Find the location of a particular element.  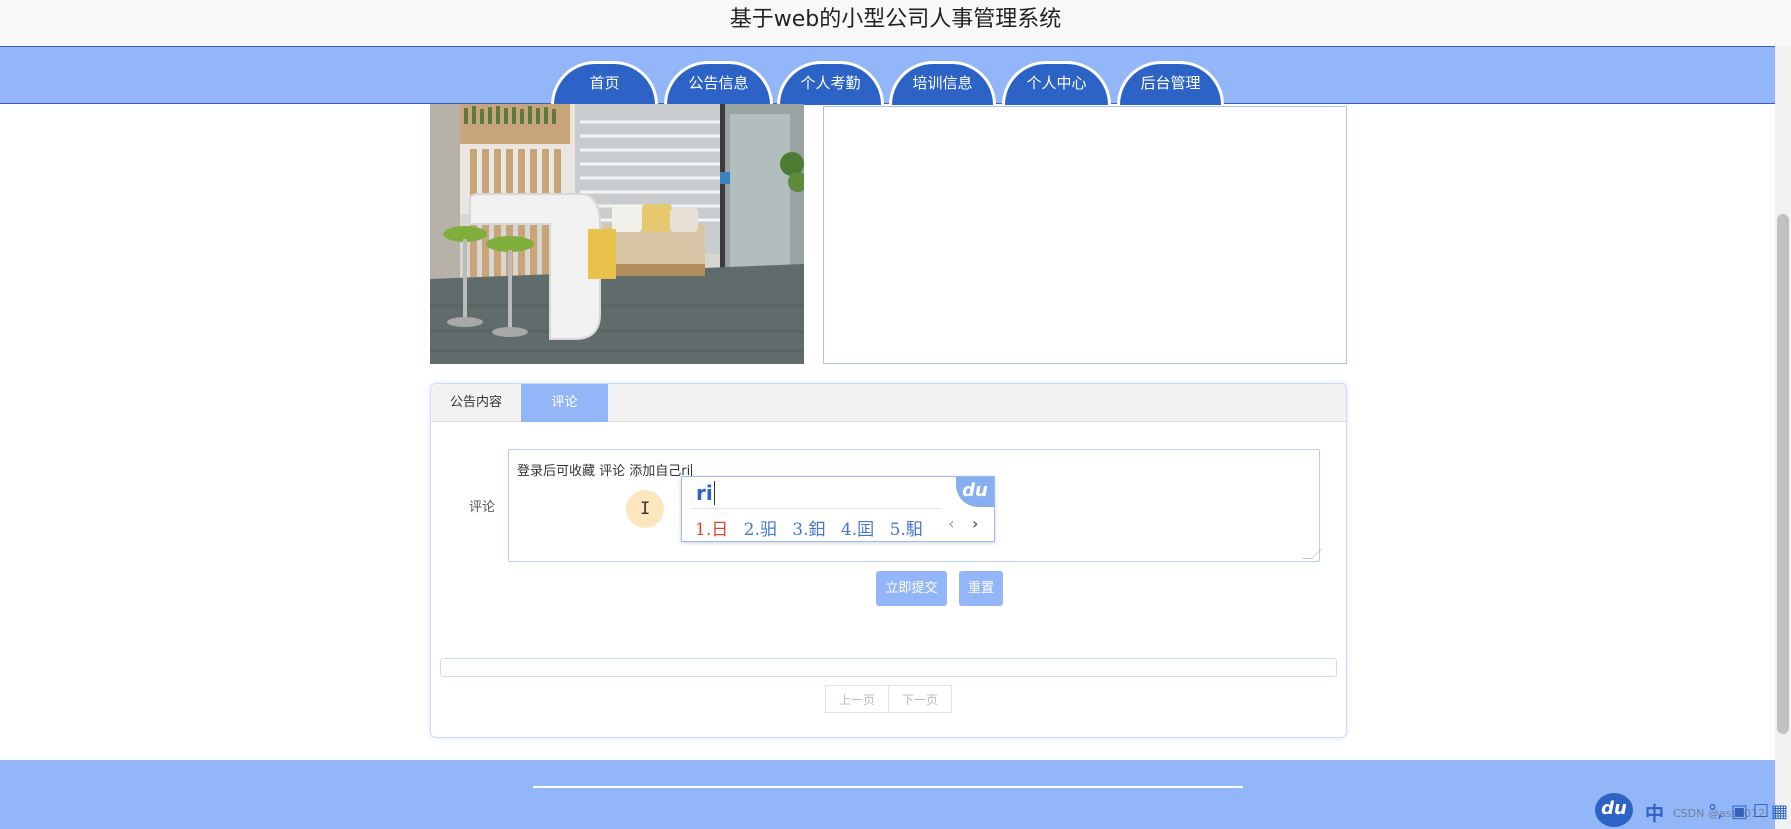

text-cursor-icon: I is located at coordinates (645, 509).